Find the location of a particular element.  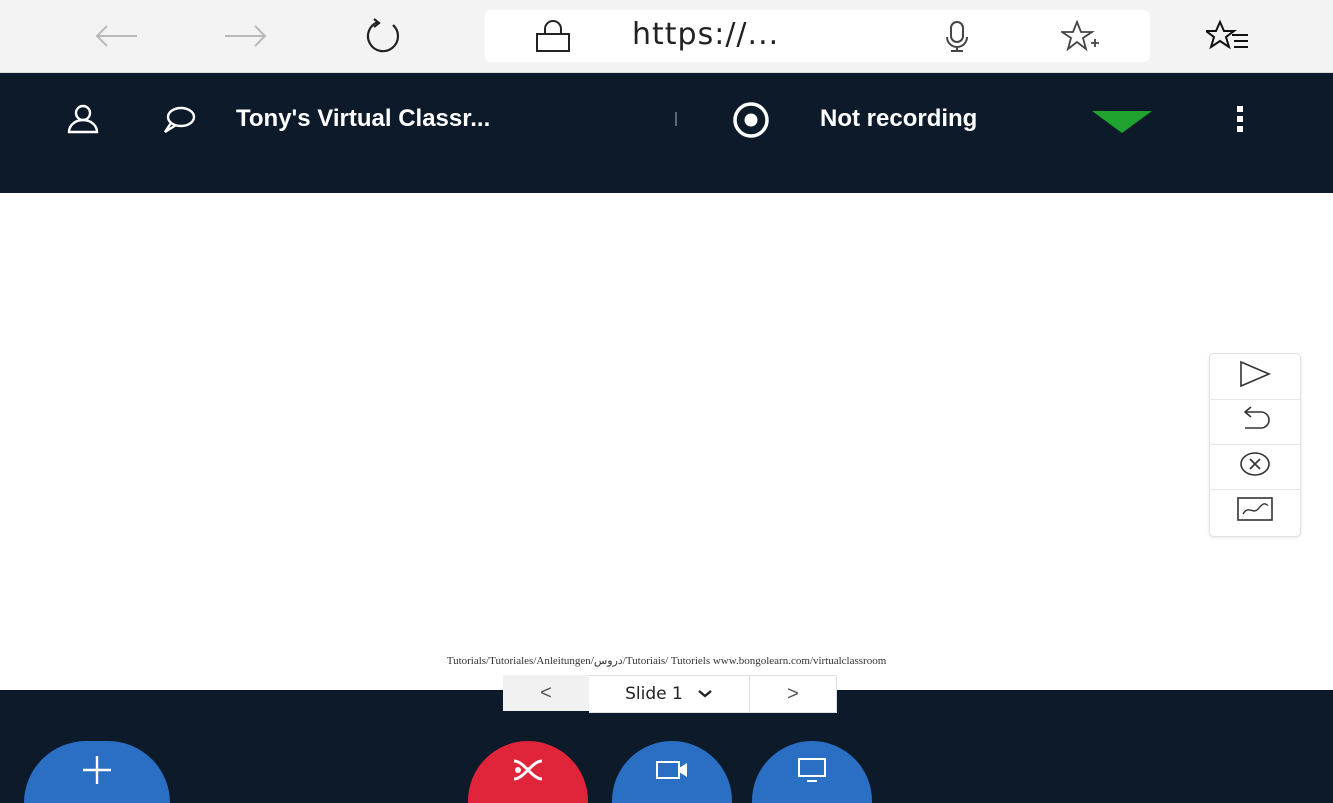

refresh-icon is located at coordinates (384, 36).